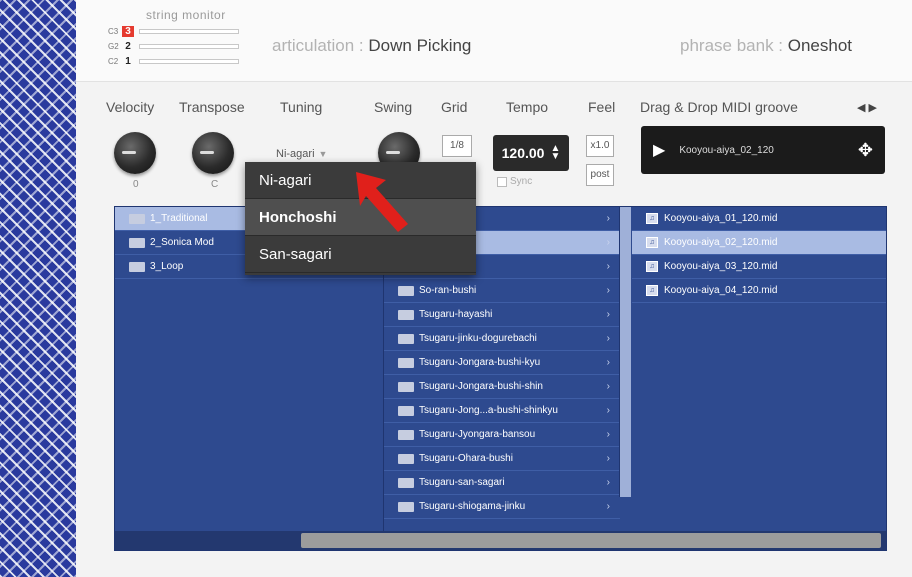 This screenshot has width=912, height=577. What do you see at coordinates (295, 154) in the screenshot?
I see `tuning-selected-value: Ni-agari` at bounding box center [295, 154].